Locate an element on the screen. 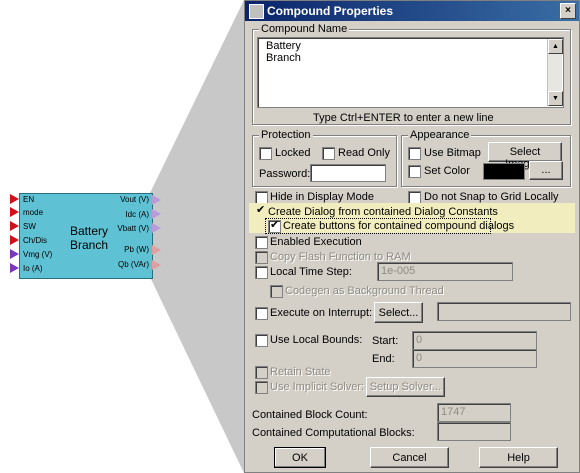 This screenshot has height=473, width=580. use-local-bounds-checkbox is located at coordinates (261, 340).